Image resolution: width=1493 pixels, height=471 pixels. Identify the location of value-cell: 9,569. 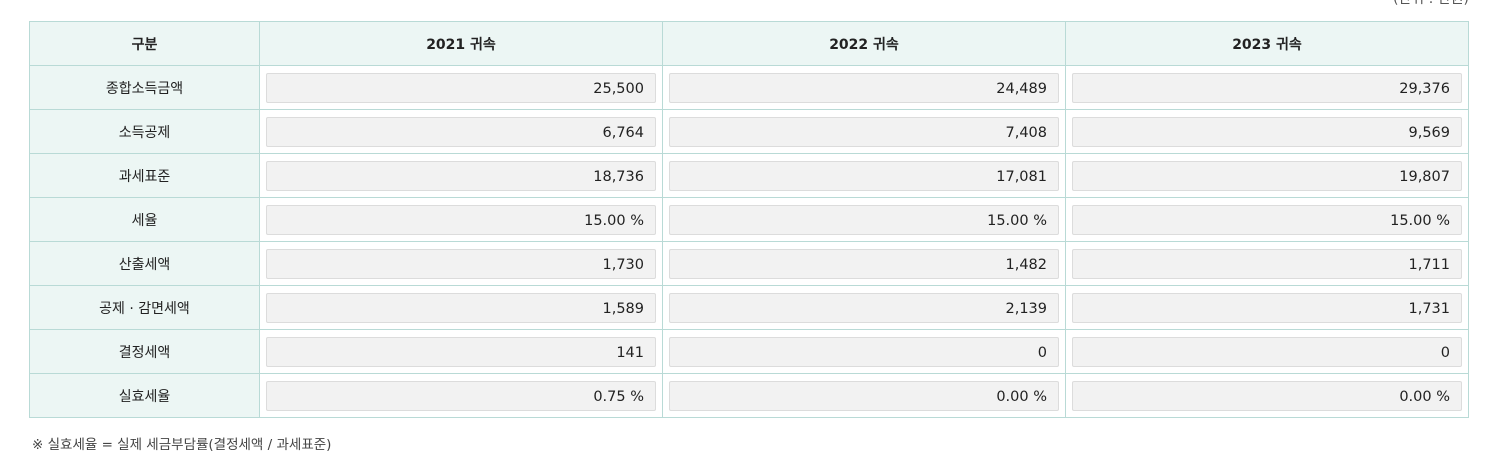
(1267, 131).